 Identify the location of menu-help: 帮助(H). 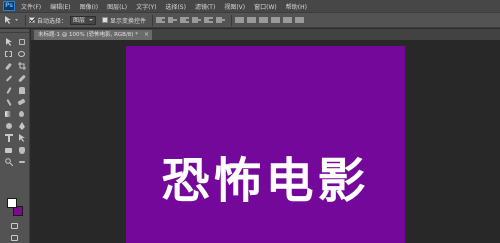
(296, 6).